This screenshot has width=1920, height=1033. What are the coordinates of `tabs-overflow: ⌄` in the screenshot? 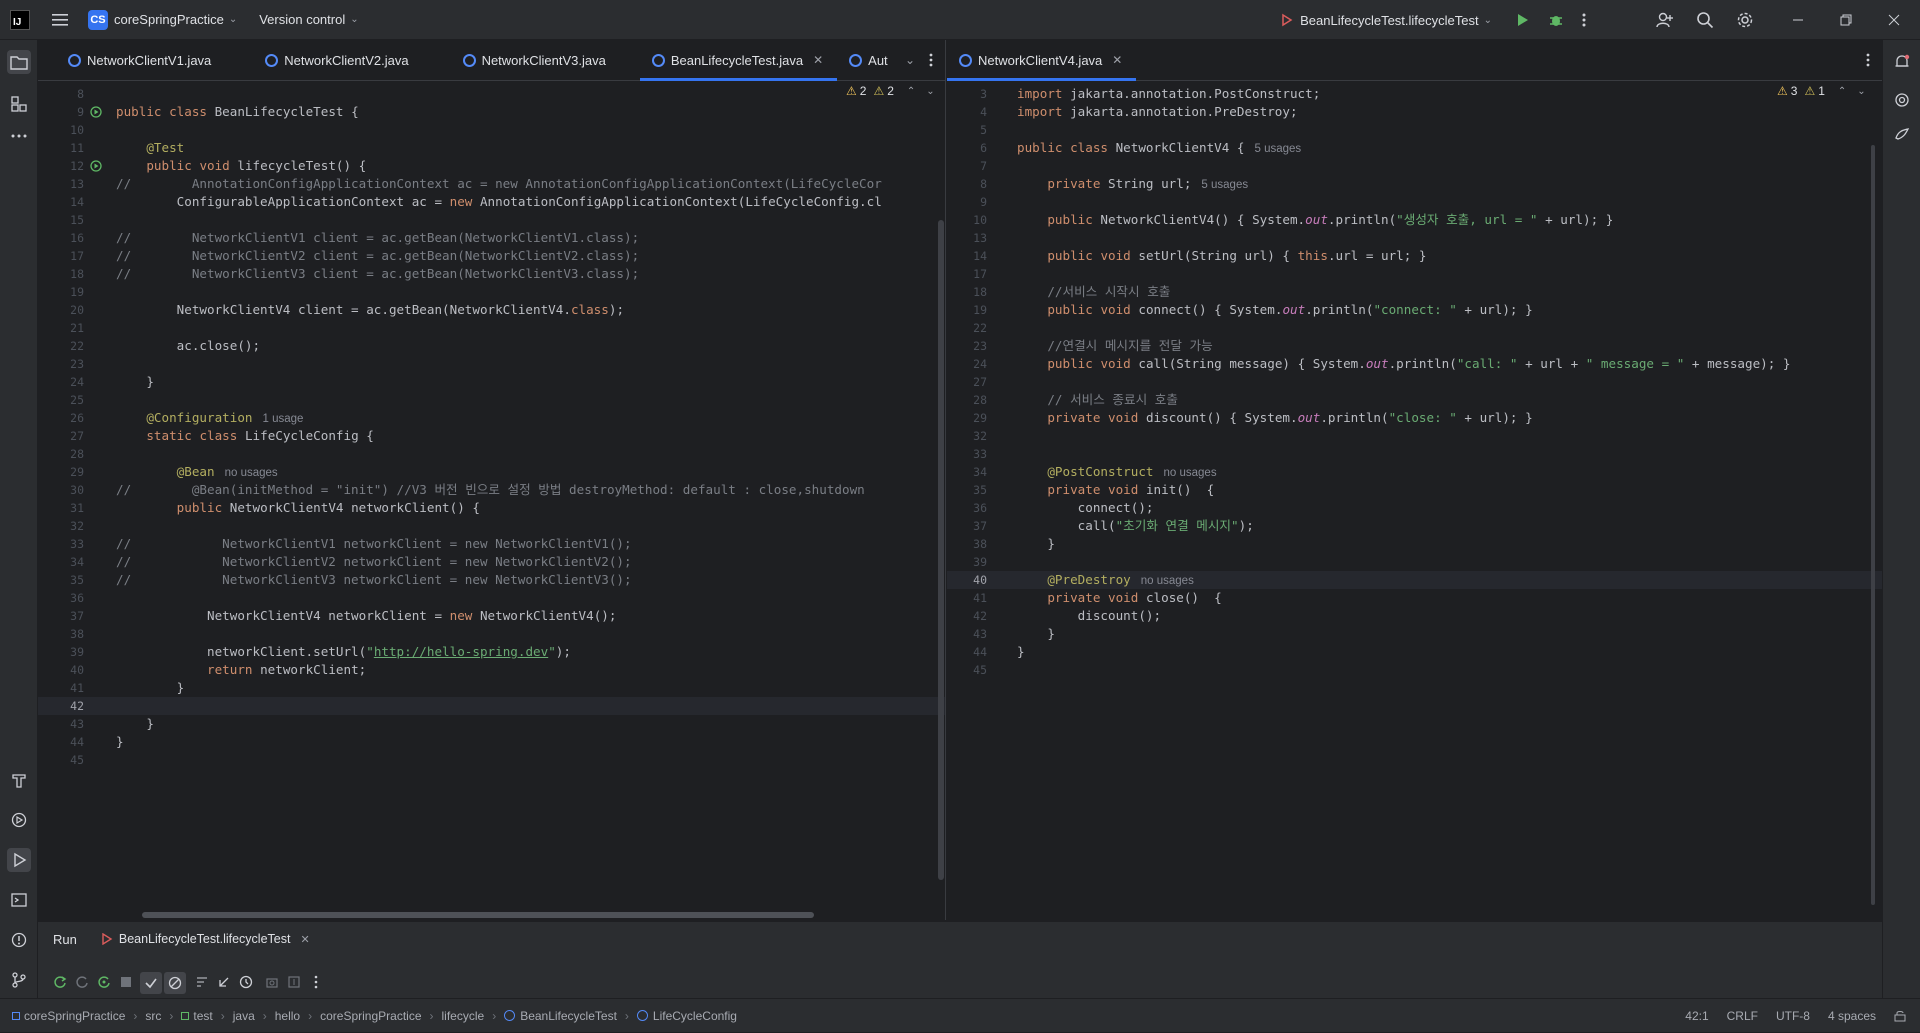 It's located at (916, 60).